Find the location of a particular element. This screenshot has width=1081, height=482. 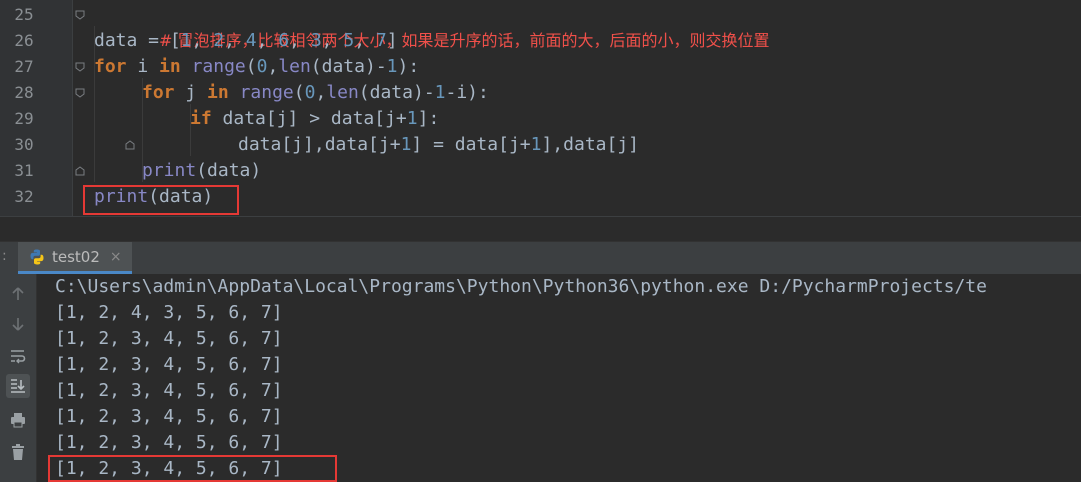

close-icon: × is located at coordinates (116, 257).